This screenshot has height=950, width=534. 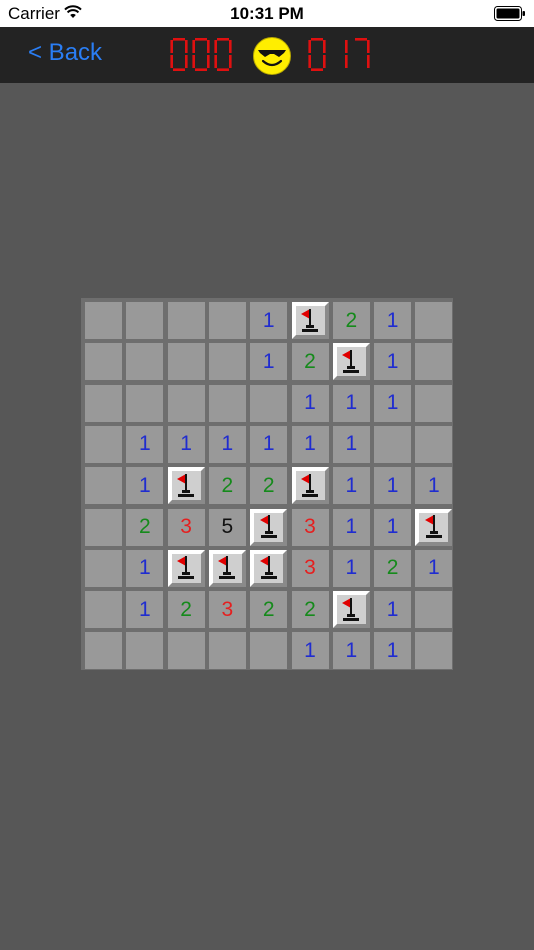 I want to click on number-cell: 5, so click(x=227, y=527).